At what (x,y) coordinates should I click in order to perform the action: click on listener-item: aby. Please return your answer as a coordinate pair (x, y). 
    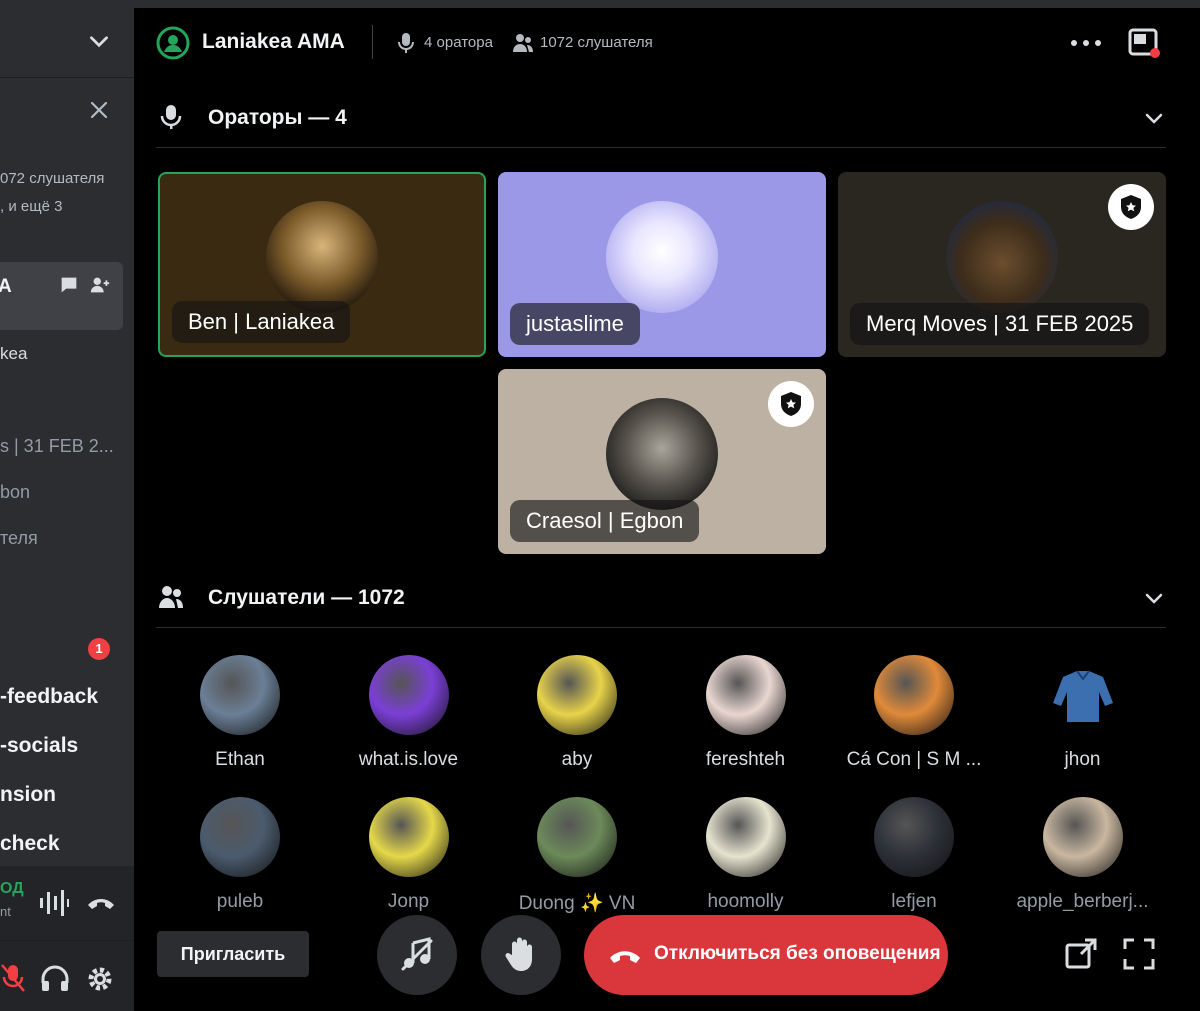
    Looking at the image, I should click on (577, 720).